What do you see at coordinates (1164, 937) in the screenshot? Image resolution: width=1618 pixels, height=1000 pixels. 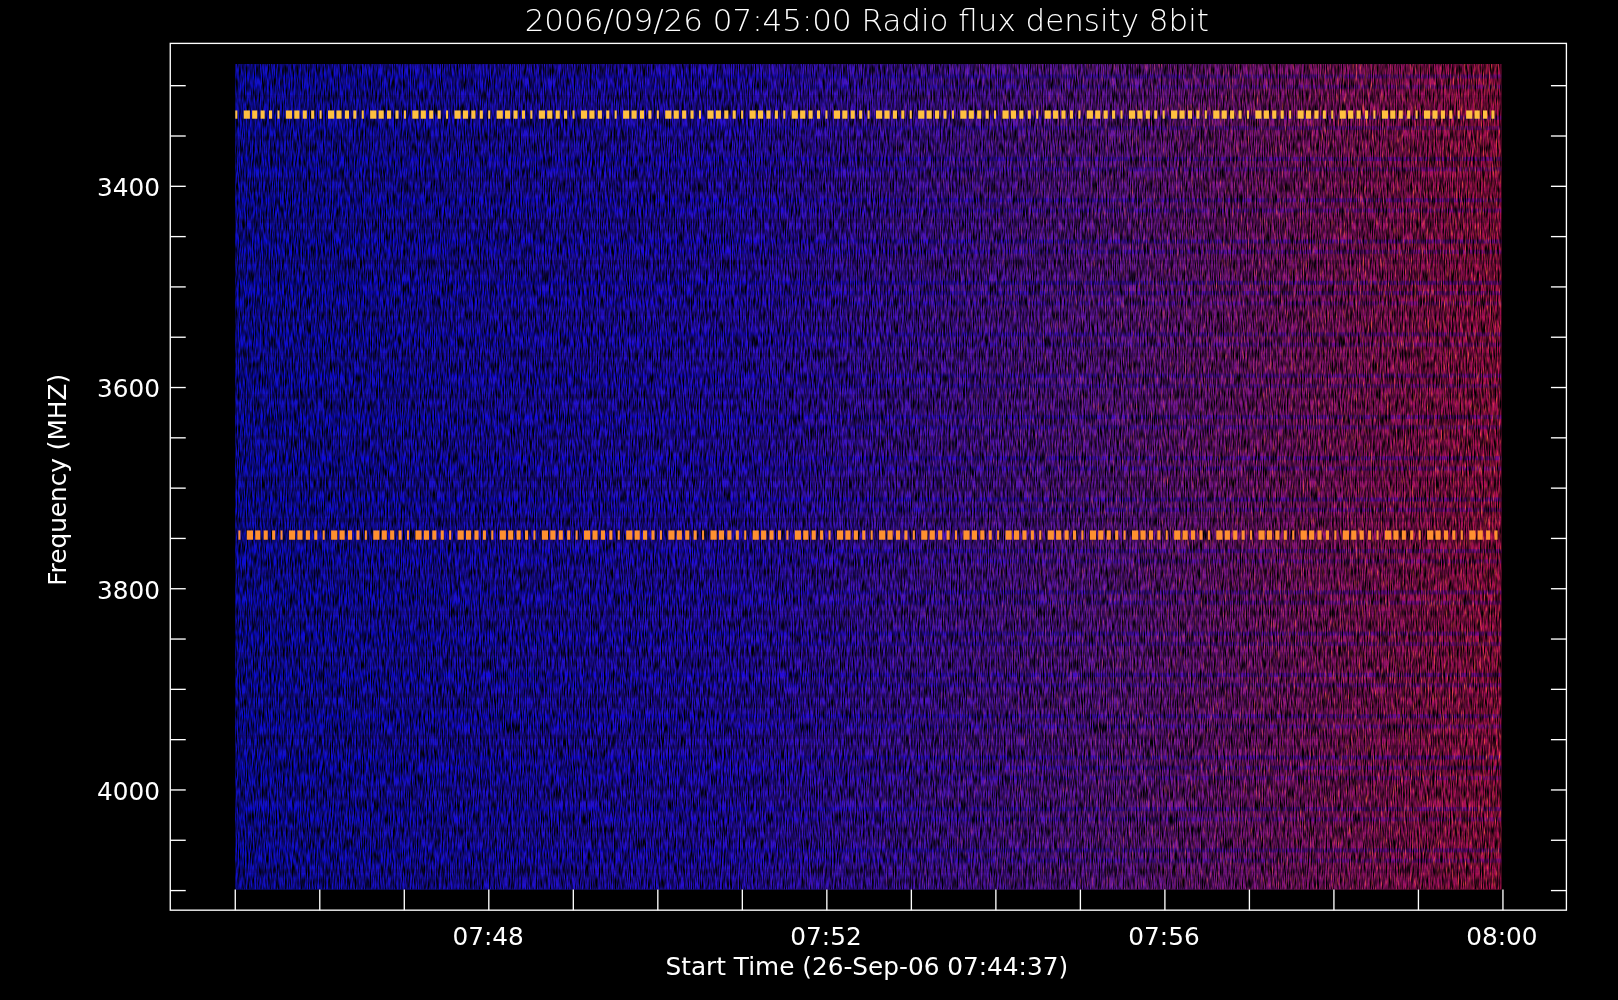 I see `tick-label: 07:56` at bounding box center [1164, 937].